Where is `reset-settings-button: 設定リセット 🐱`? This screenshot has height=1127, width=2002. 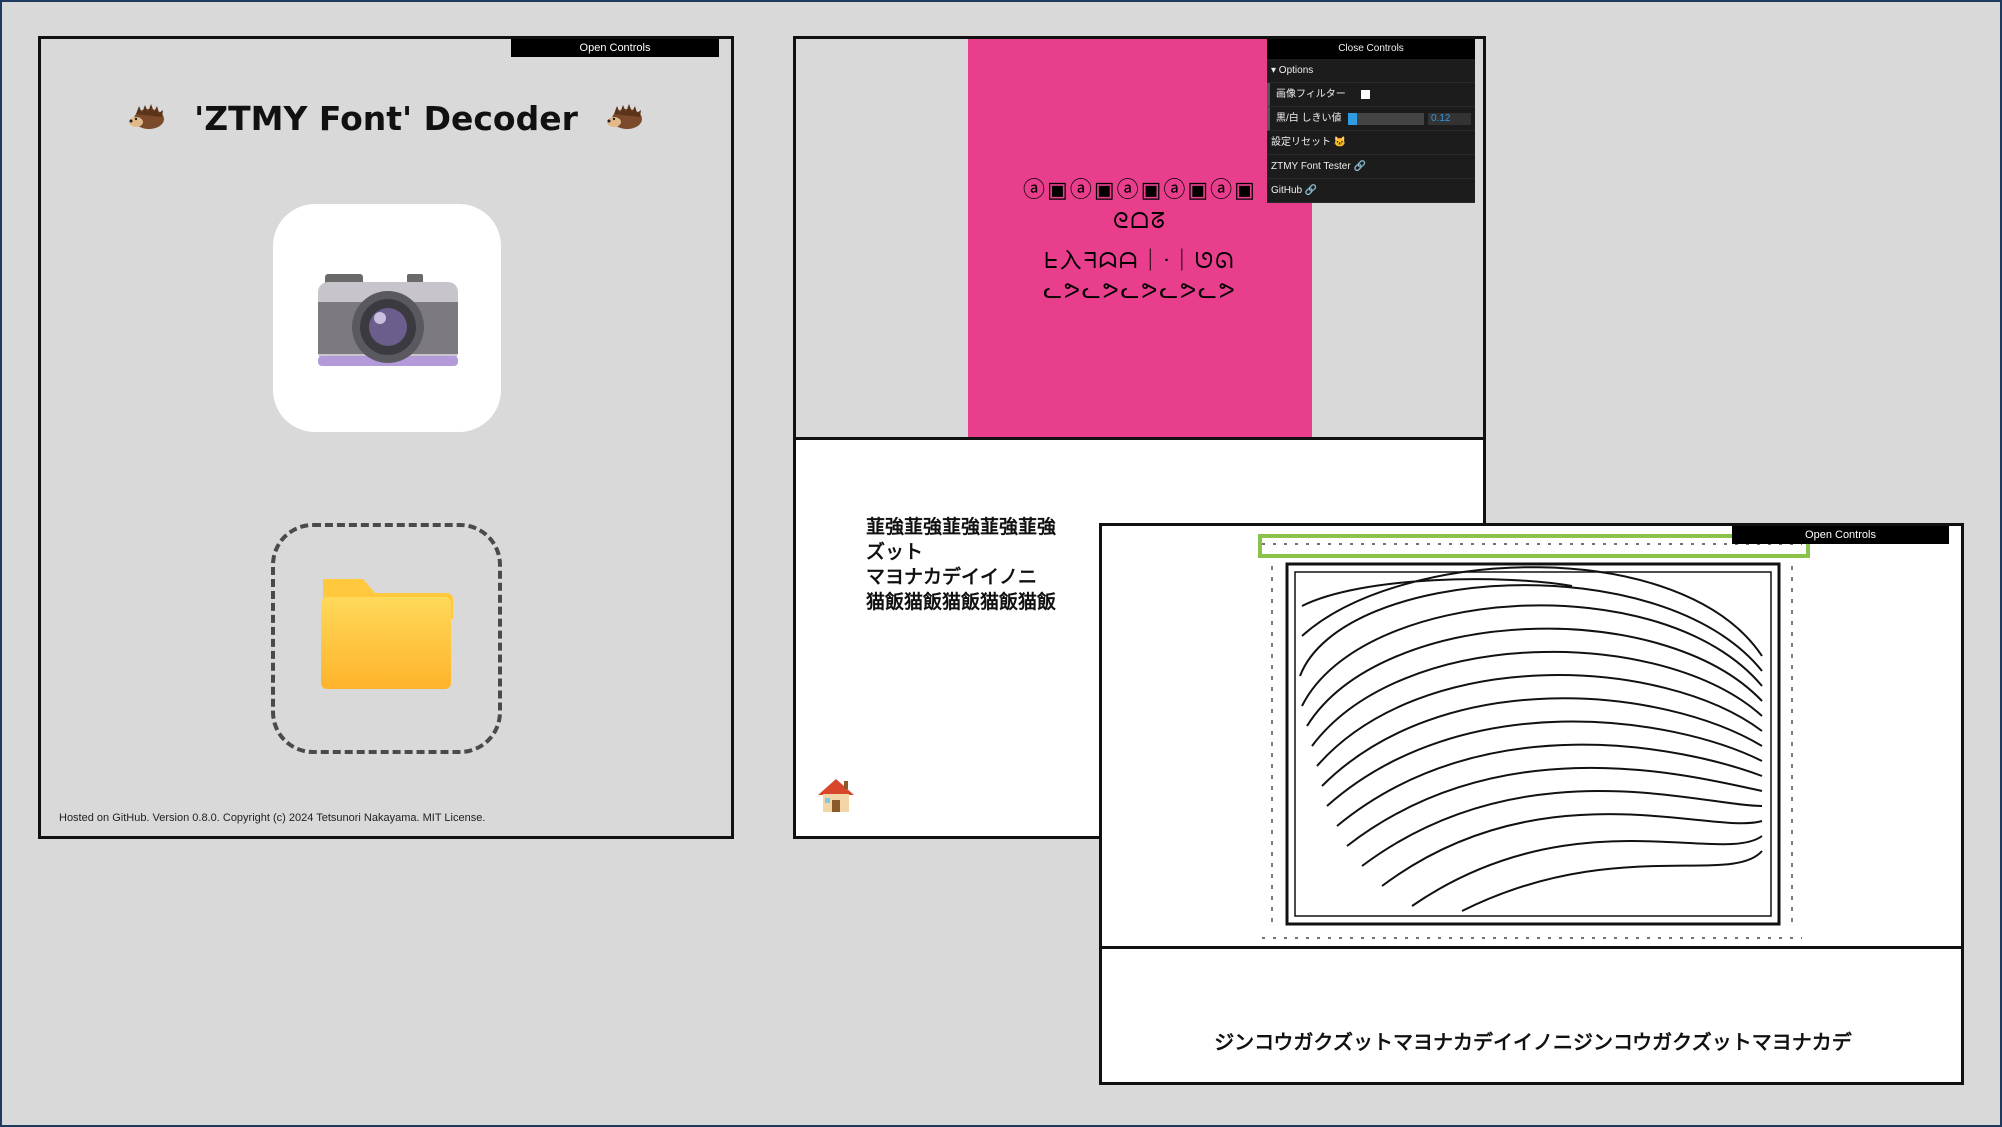 reset-settings-button: 設定リセット 🐱 is located at coordinates (1371, 143).